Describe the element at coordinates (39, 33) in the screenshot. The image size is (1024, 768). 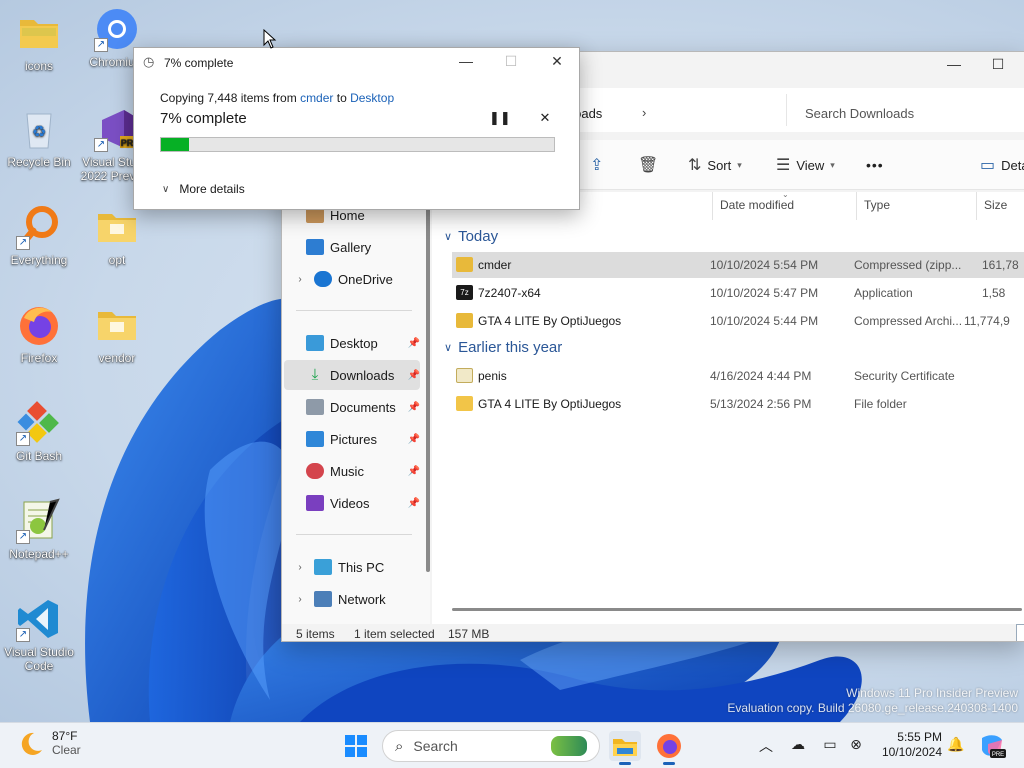
I see `folder-icon` at that location.